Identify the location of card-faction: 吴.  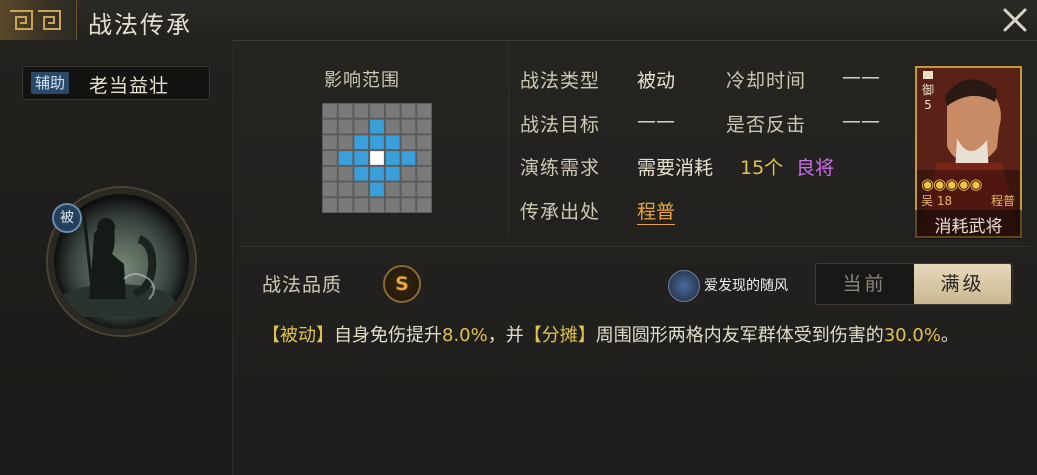
(927, 201).